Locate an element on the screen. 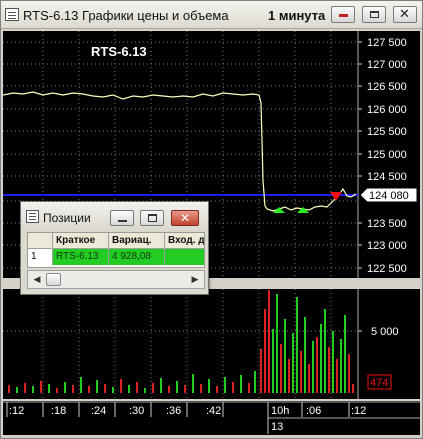 The height and width of the screenshot is (439, 423). current-volume-badge: 474 is located at coordinates (379, 382).